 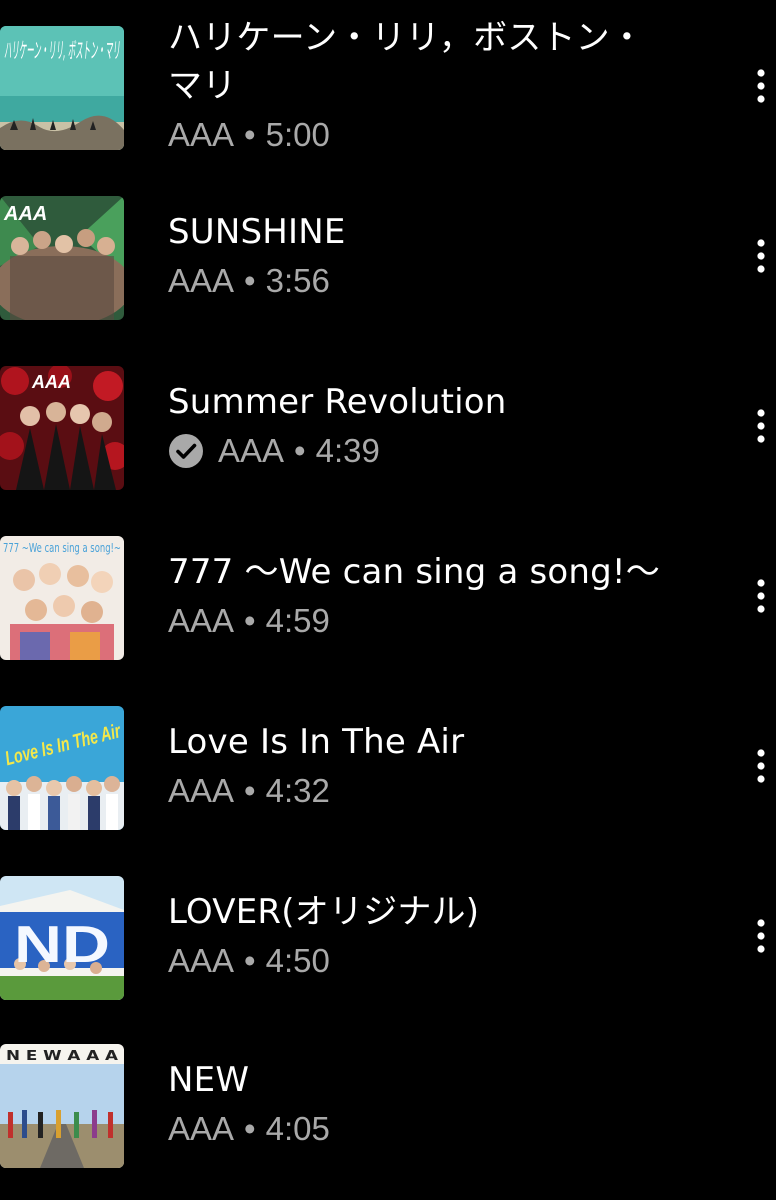 I want to click on track-info: Love Is In The Air AAA • 4:32, so click(x=442, y=765).